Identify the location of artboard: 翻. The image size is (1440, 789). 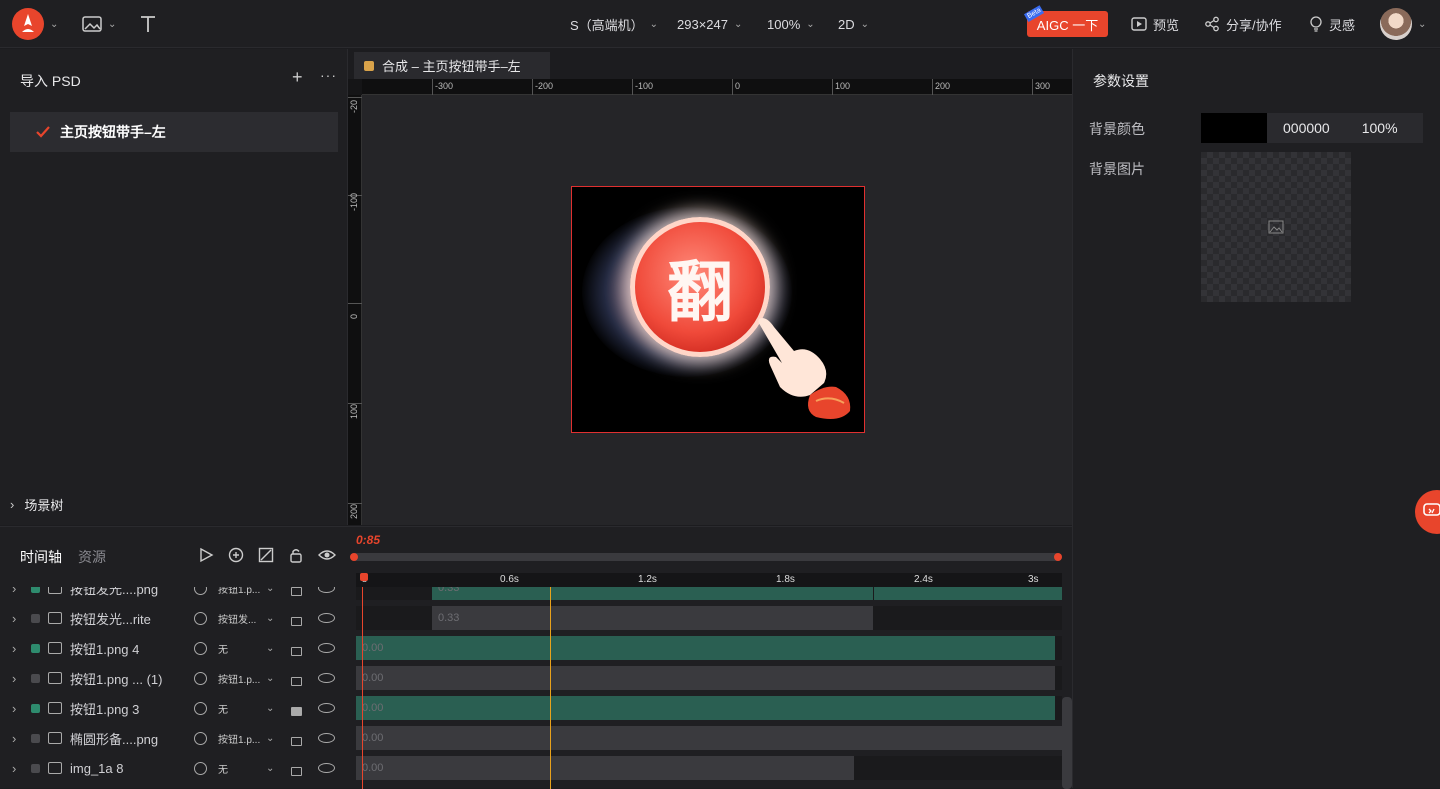
(718, 309).